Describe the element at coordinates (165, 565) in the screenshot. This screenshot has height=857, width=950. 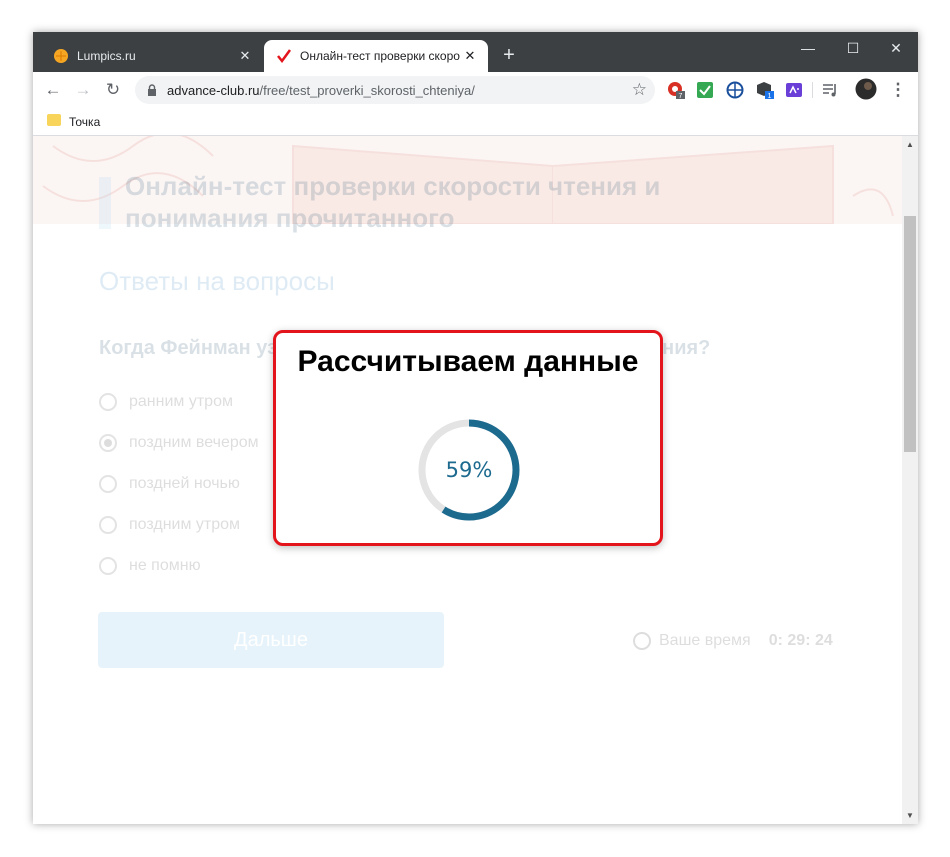
I see `option-label: не помню` at that location.